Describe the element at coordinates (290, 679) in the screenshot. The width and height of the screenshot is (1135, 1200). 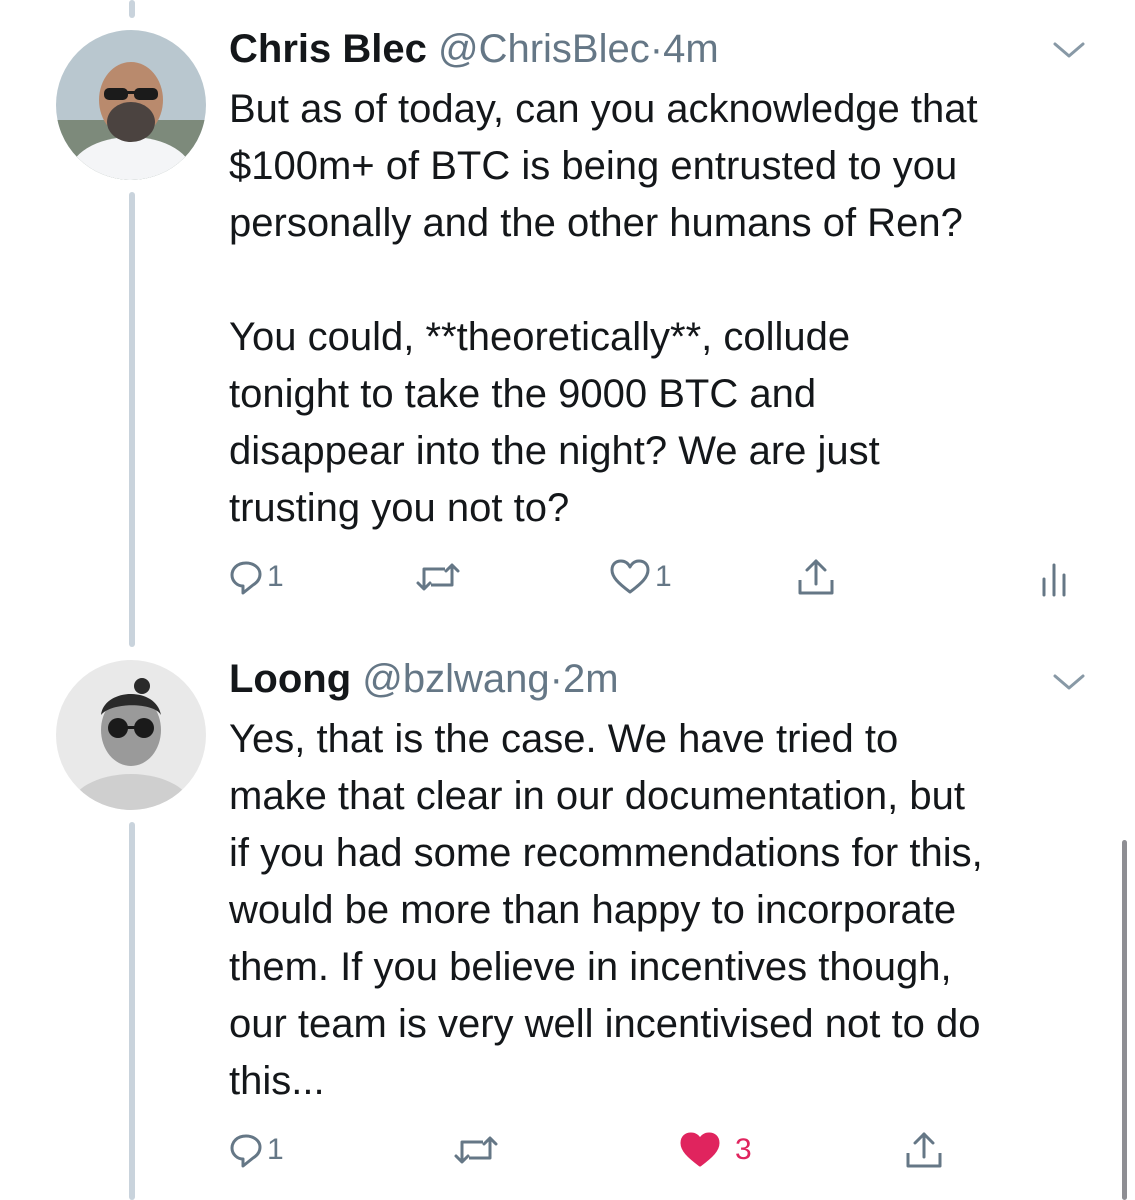
I see `author-name: Loong` at that location.